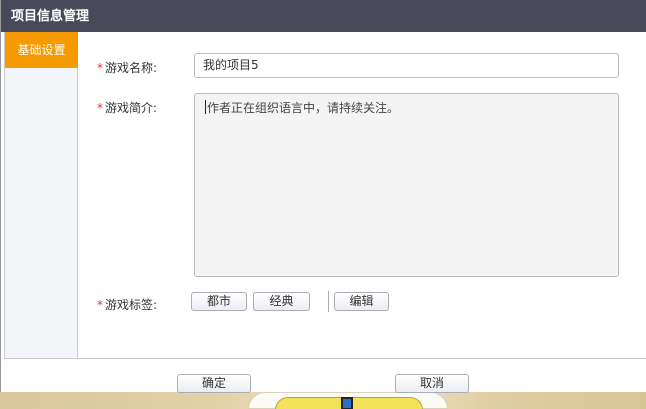 The image size is (646, 409). Describe the element at coordinates (325, 375) in the screenshot. I see `dialog-footer` at that location.